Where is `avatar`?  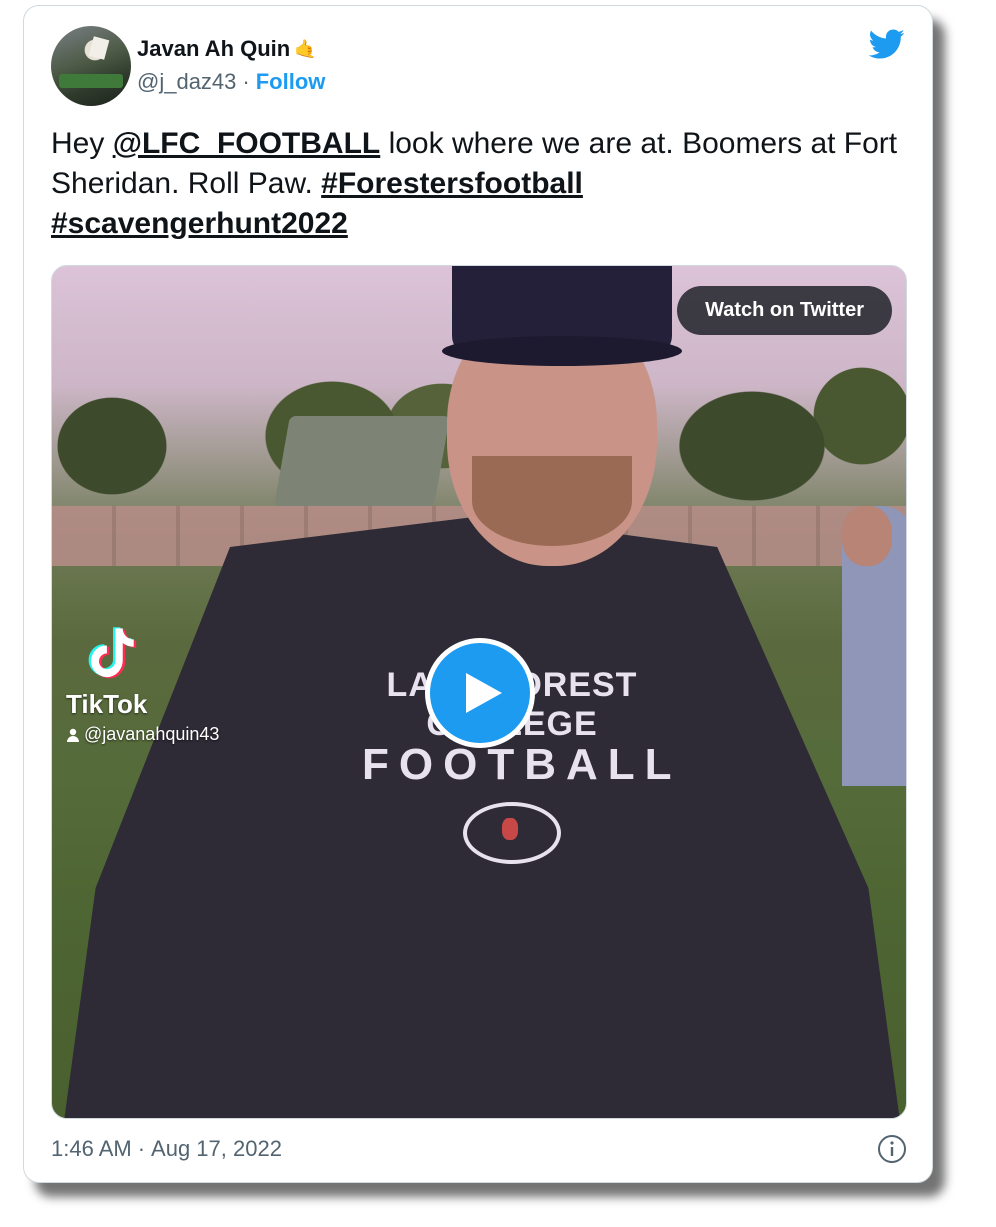
avatar is located at coordinates (91, 66).